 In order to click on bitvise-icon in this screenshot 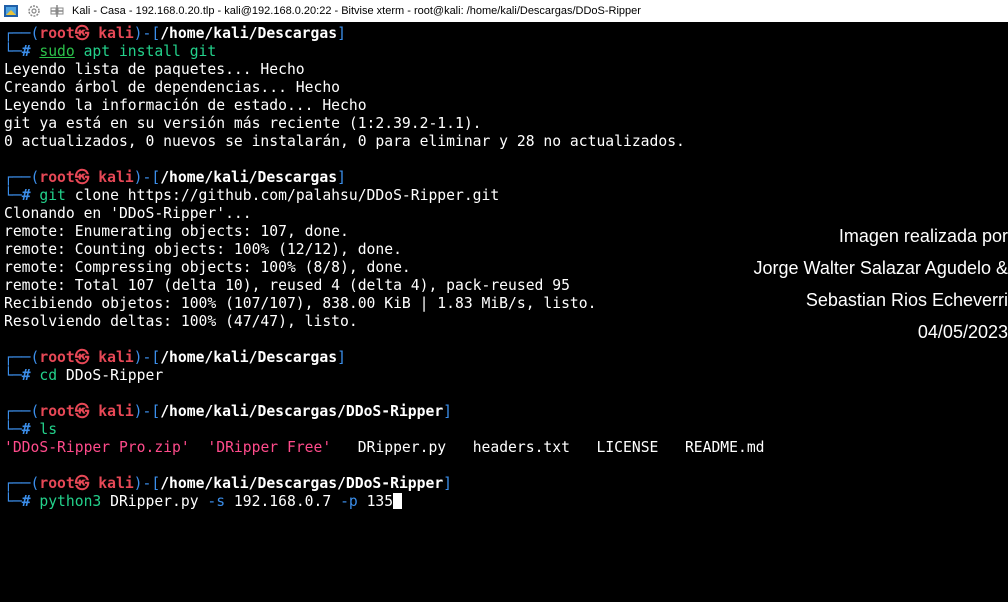, I will do `click(11, 11)`.